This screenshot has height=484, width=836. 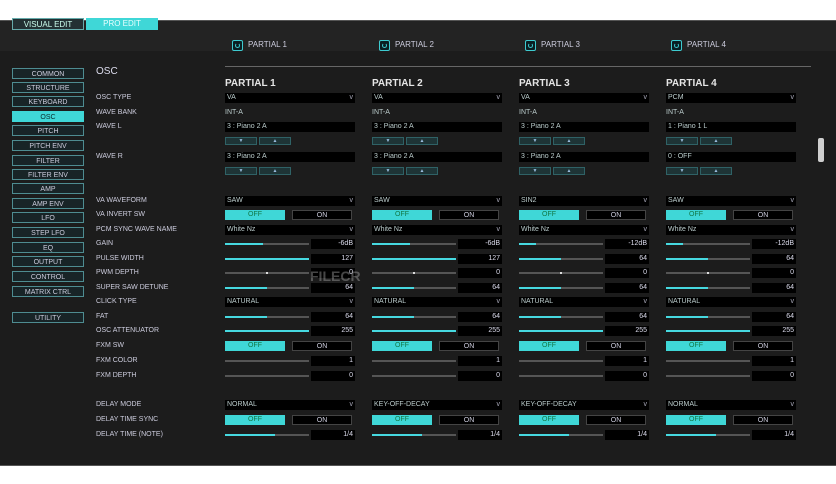 What do you see at coordinates (267, 288) in the screenshot?
I see `partial1-super-saw-detune-slider` at bounding box center [267, 288].